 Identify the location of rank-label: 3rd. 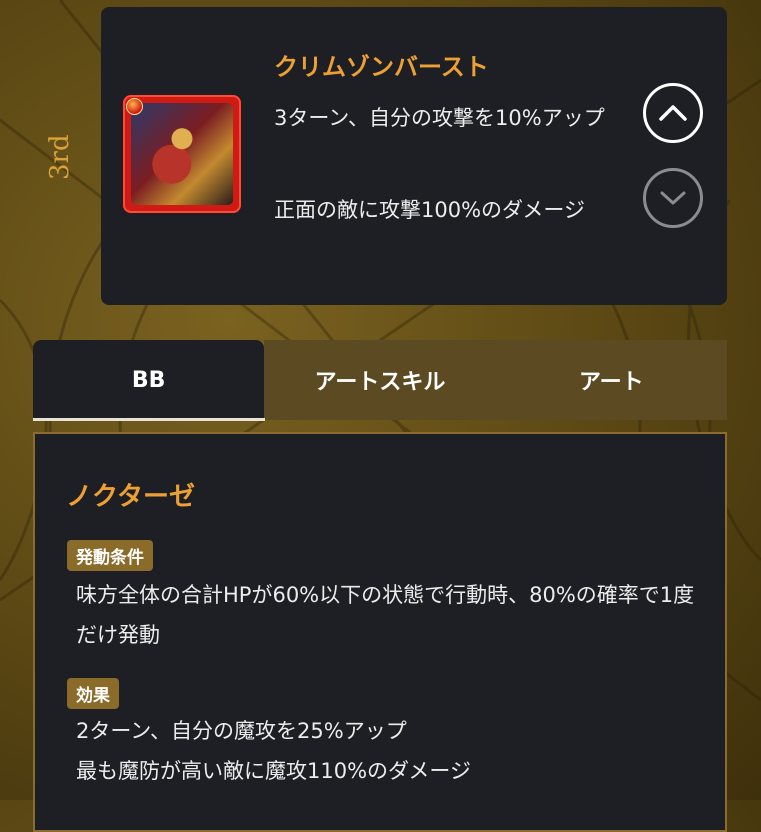
(60, 157).